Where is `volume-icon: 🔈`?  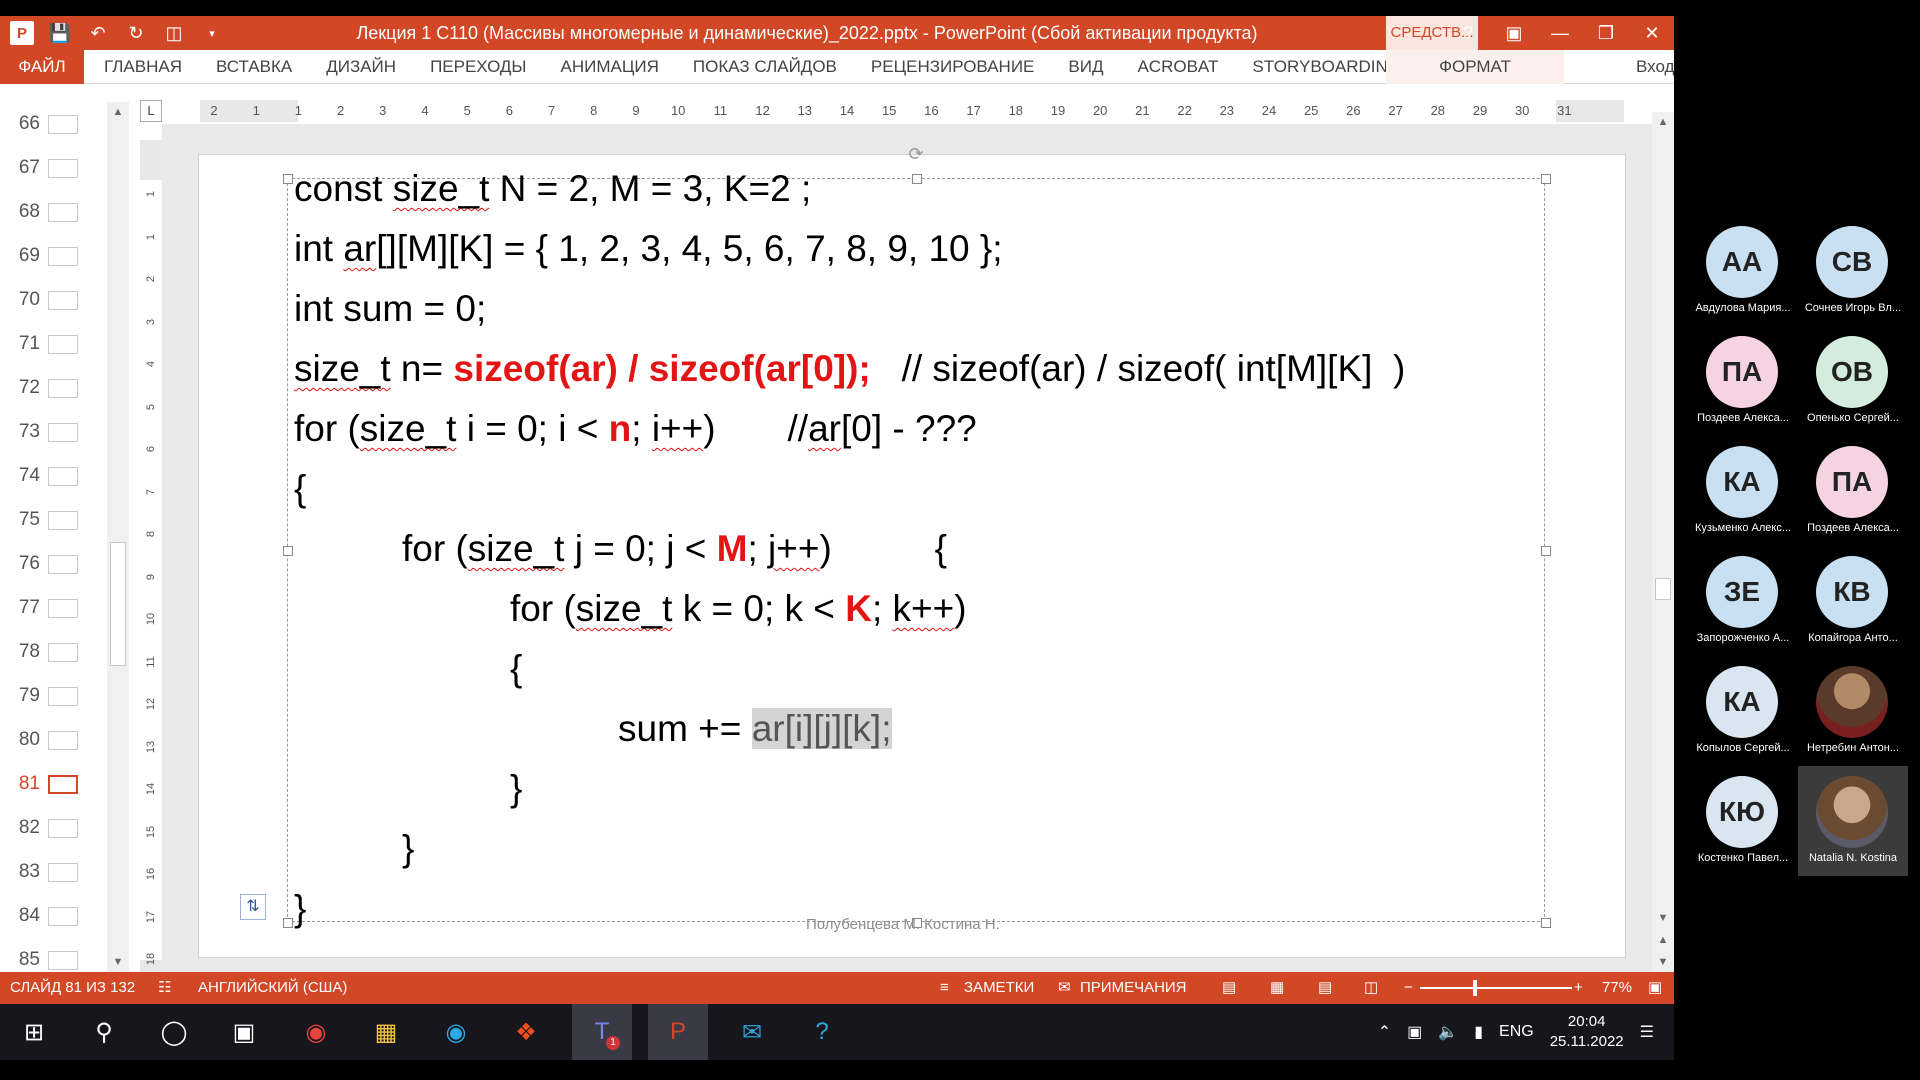 volume-icon: 🔈 is located at coordinates (1448, 1032).